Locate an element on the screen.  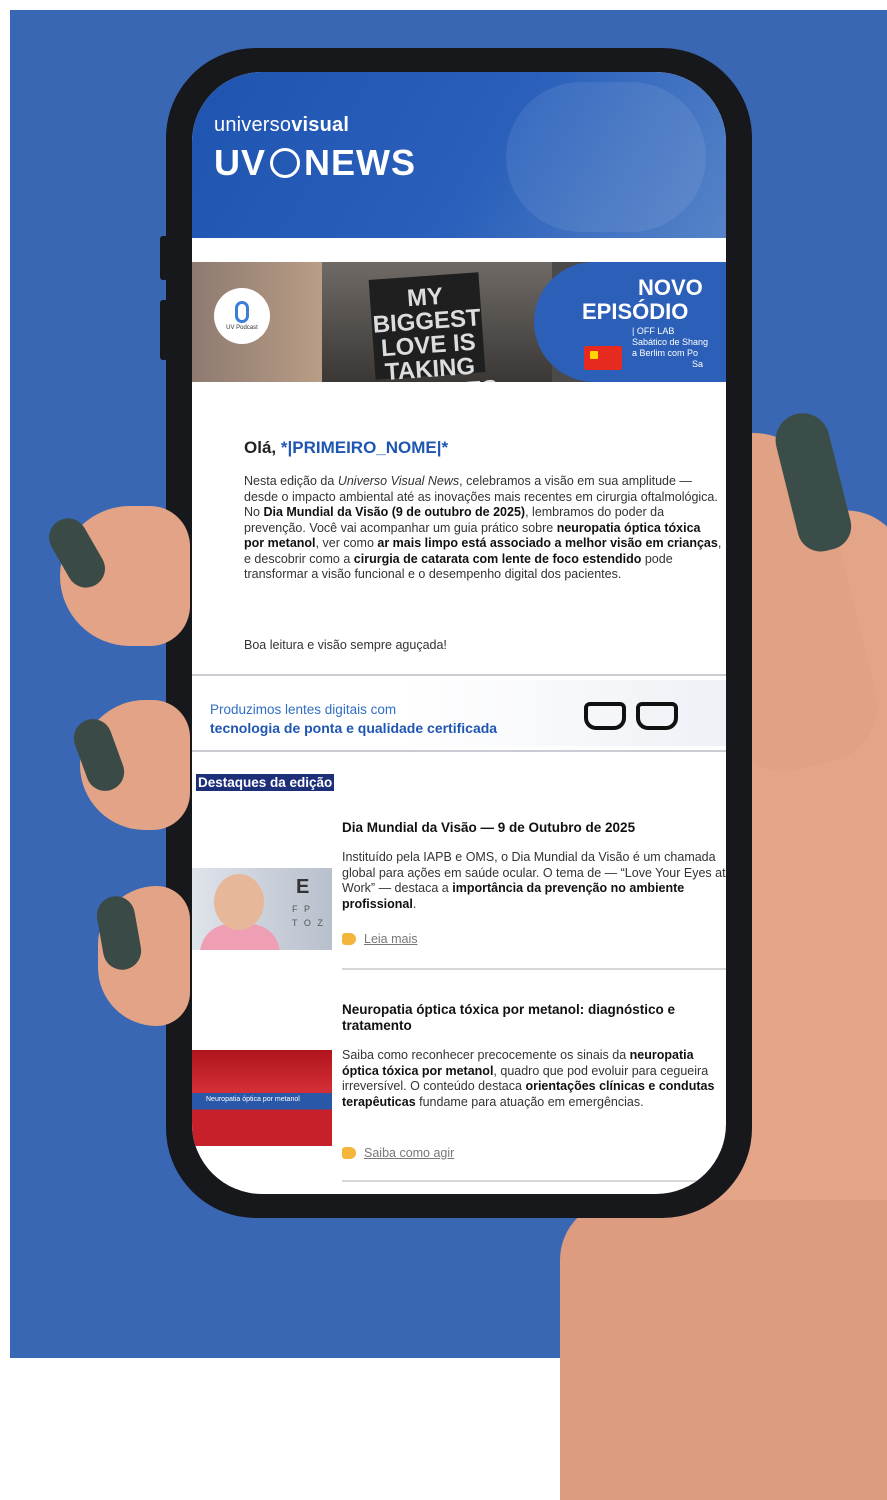
brand-wordmark: universovisual is located at coordinates (282, 125).